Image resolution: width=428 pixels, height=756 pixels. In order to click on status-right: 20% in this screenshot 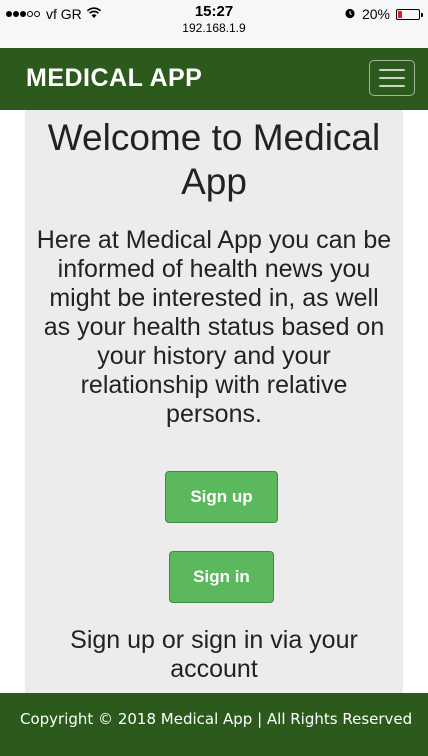, I will do `click(383, 14)`.